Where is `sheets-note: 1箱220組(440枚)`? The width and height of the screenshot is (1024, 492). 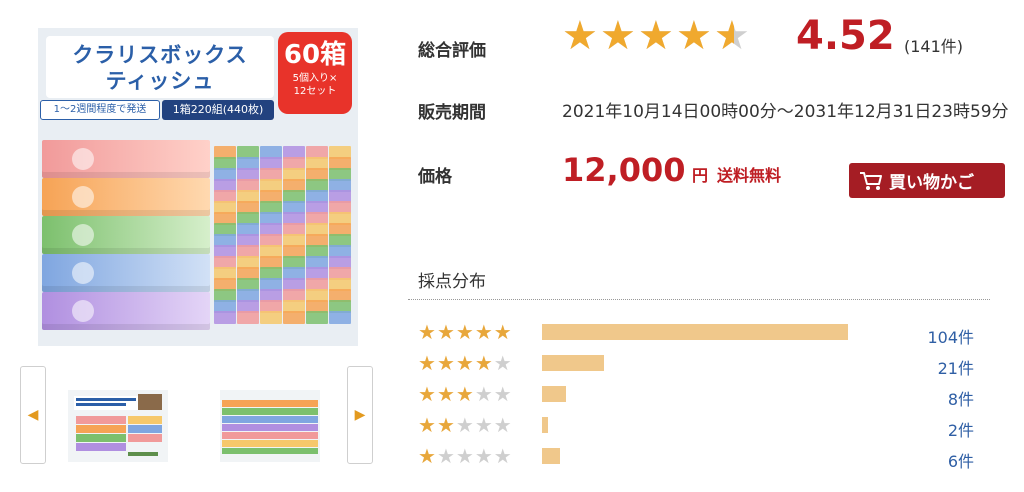
sheets-note: 1箱220組(440枚) is located at coordinates (218, 110).